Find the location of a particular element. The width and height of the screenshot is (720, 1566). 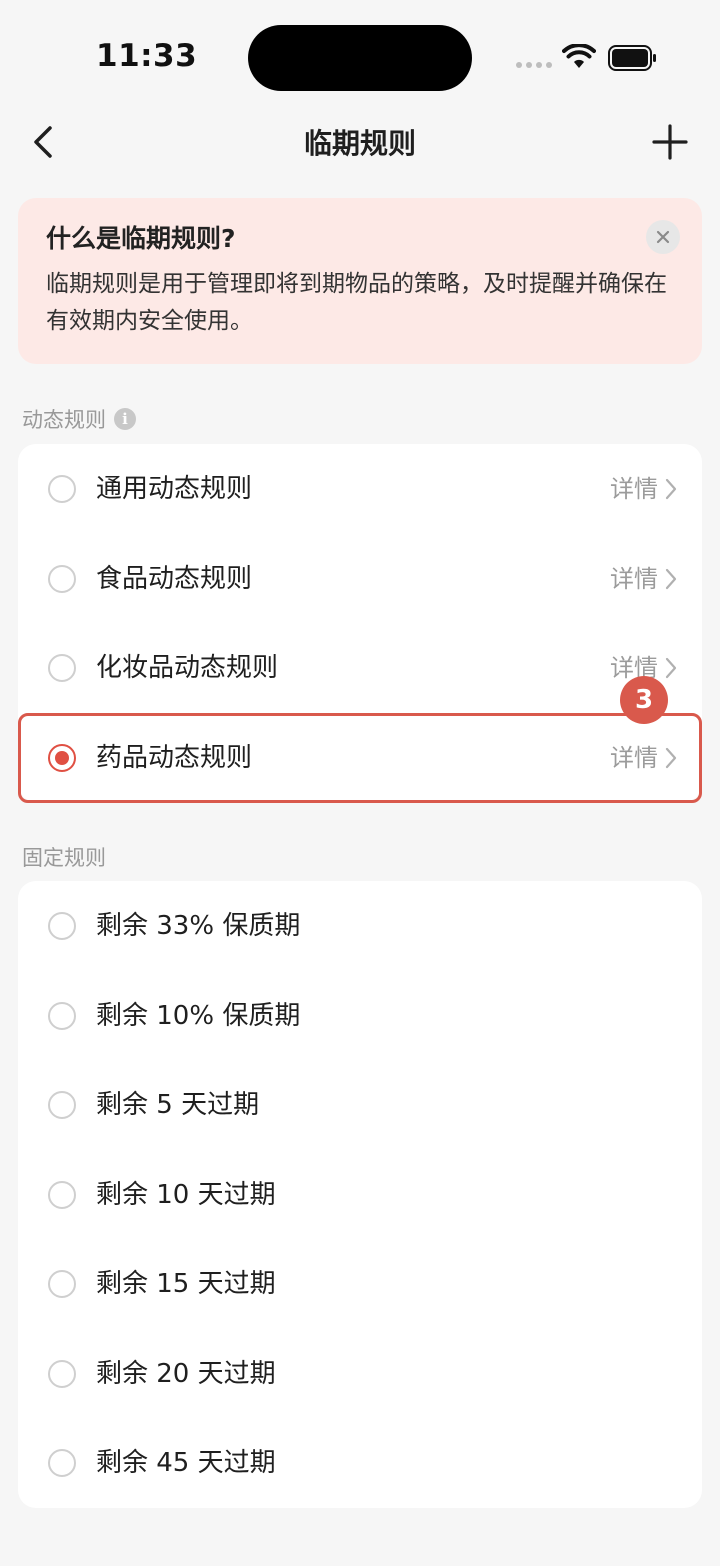

rule-option-label: 剩余 33% 保质期 is located at coordinates (198, 926).